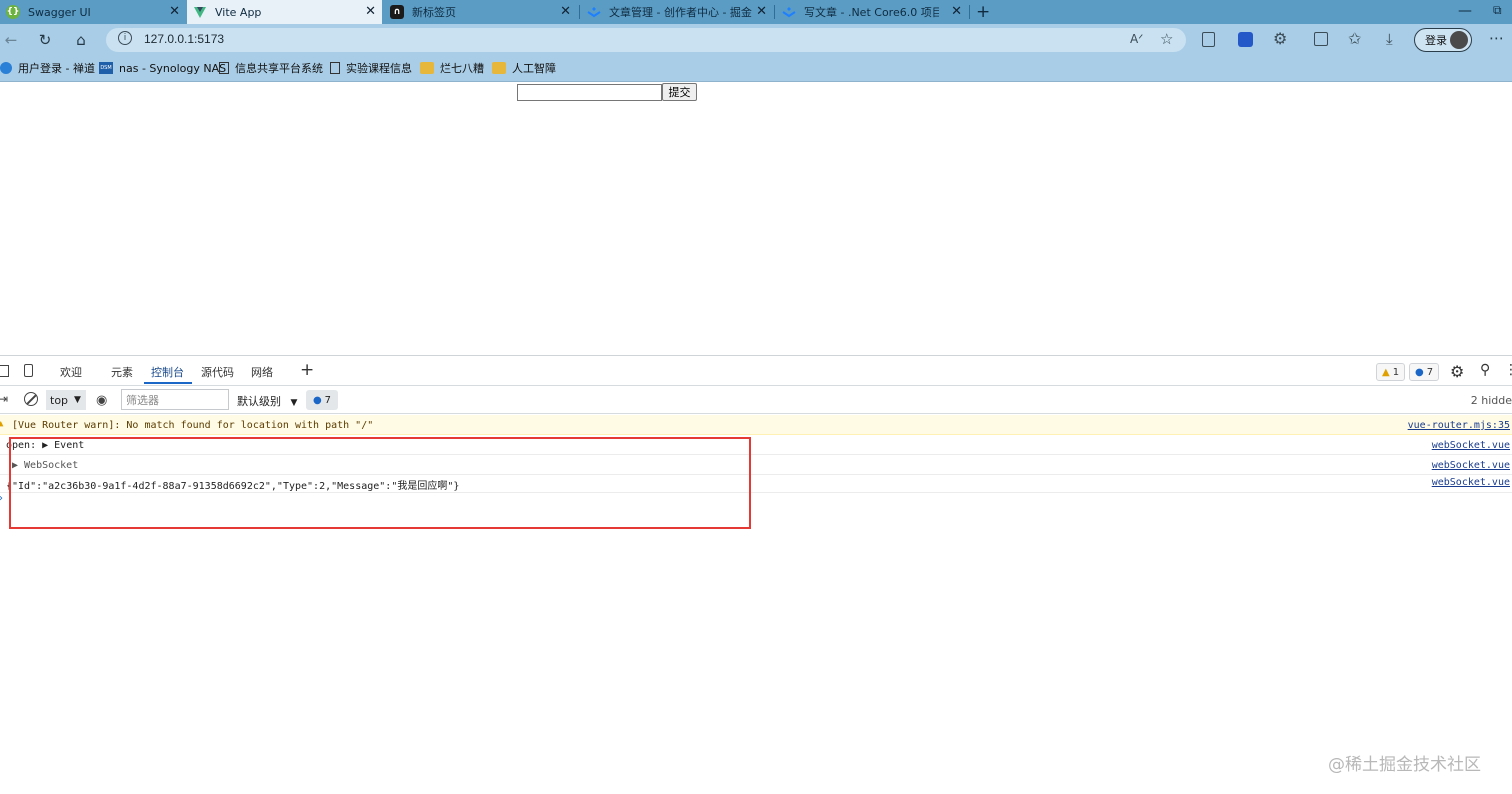 This screenshot has width=1512, height=794. What do you see at coordinates (462, 68) in the screenshot?
I see `bookmark-label: 烂七八糟` at bounding box center [462, 68].